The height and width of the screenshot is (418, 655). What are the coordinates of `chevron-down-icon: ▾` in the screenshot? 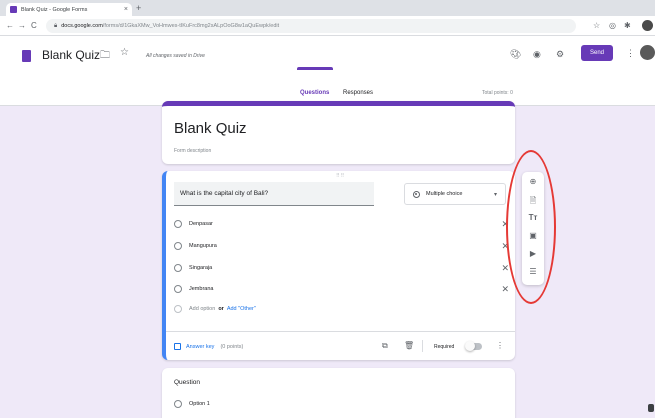 It's located at (495, 194).